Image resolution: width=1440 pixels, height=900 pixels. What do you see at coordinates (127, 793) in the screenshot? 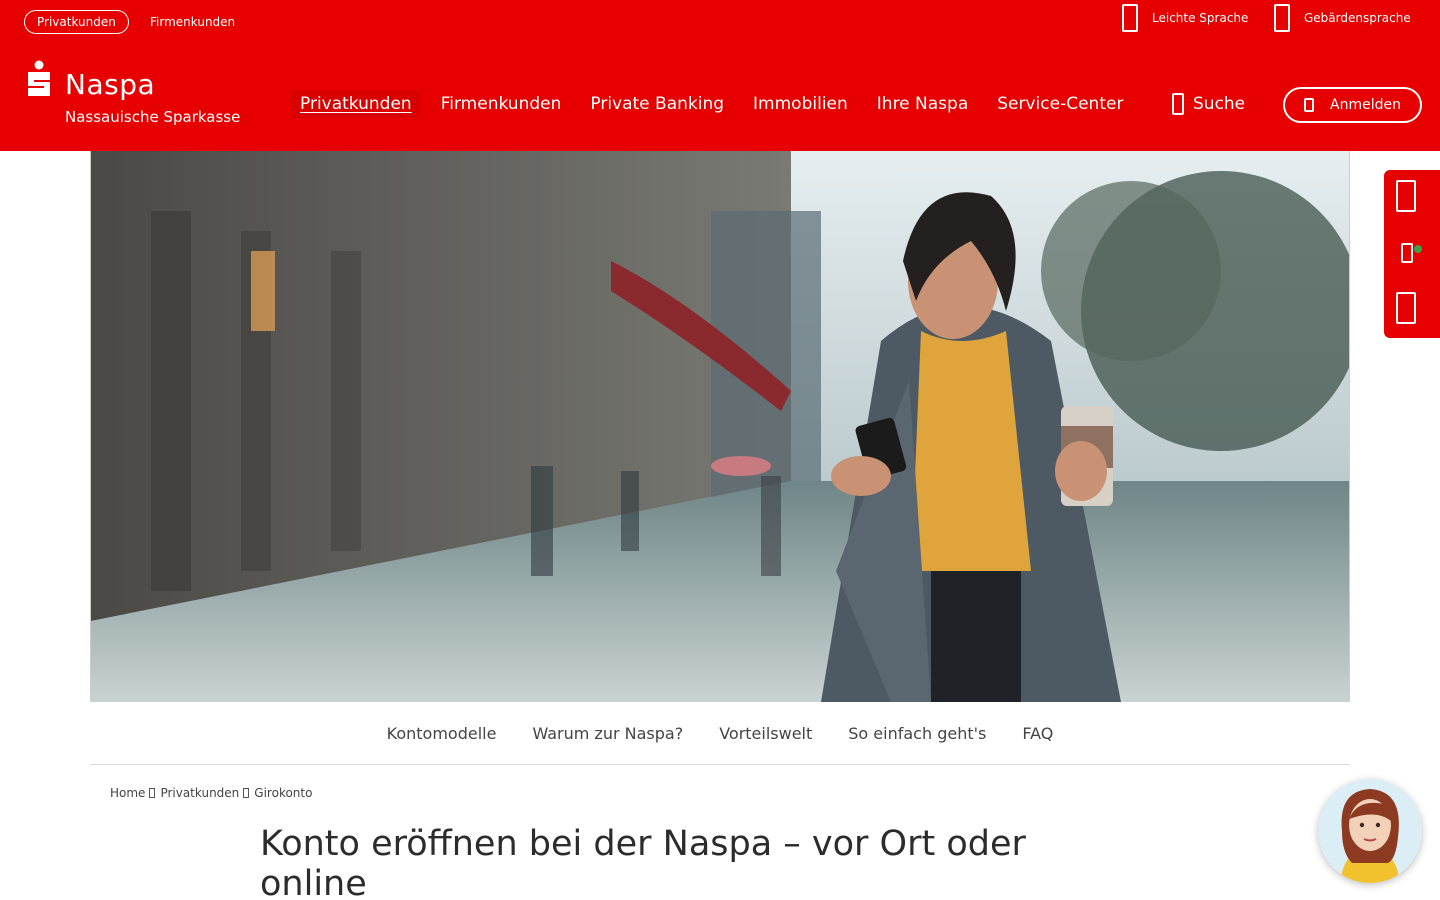
I see `breadcrumb-home: Home` at bounding box center [127, 793].